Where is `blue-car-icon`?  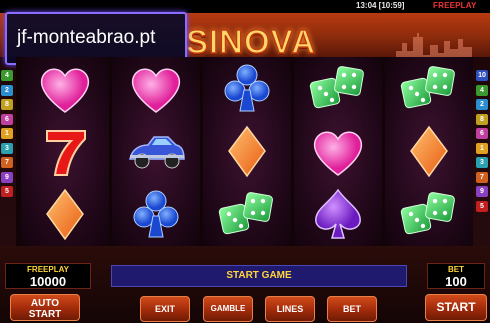
blue-car-icon is located at coordinates (157, 152).